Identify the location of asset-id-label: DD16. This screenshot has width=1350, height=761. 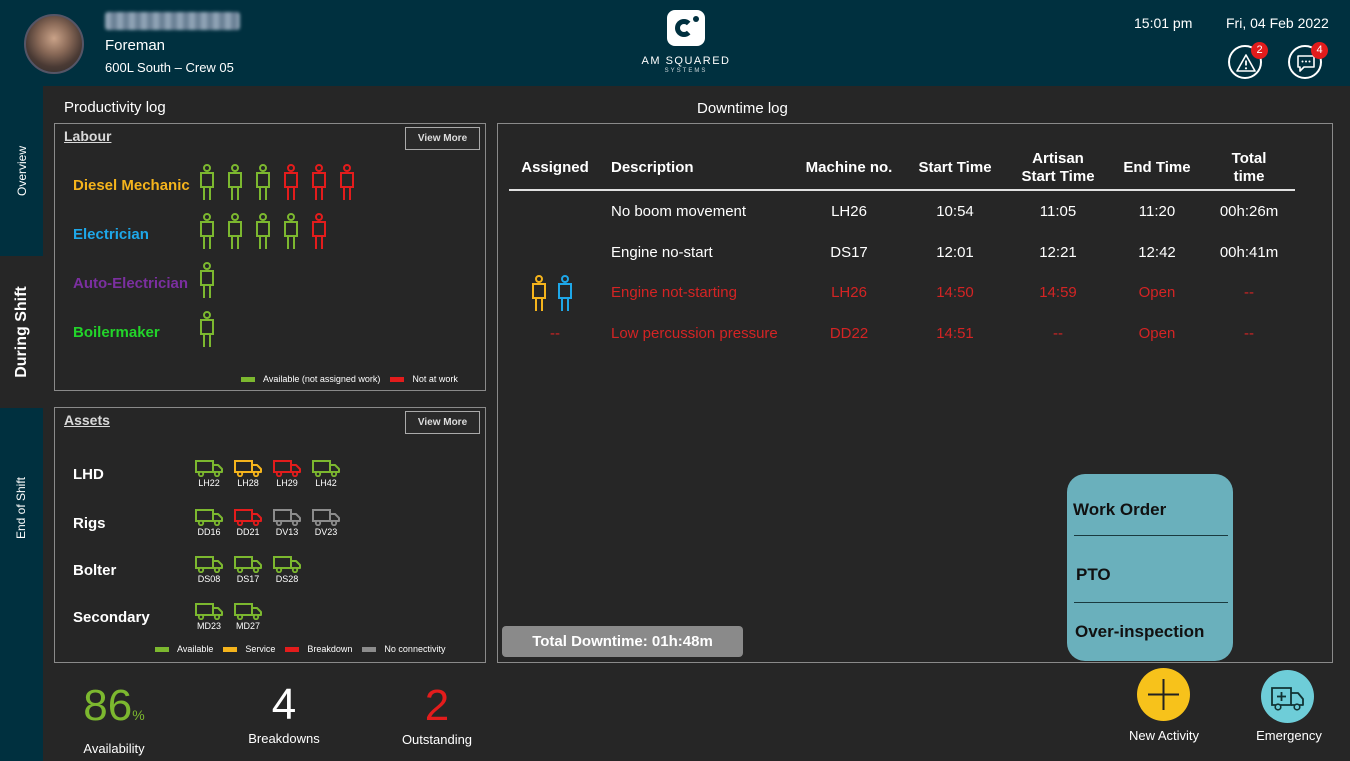
(209, 532).